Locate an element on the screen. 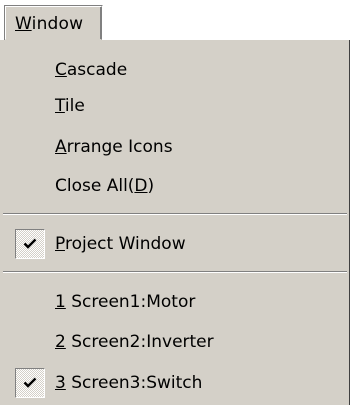  menu-item-cascade: Cascade is located at coordinates (175, 70).